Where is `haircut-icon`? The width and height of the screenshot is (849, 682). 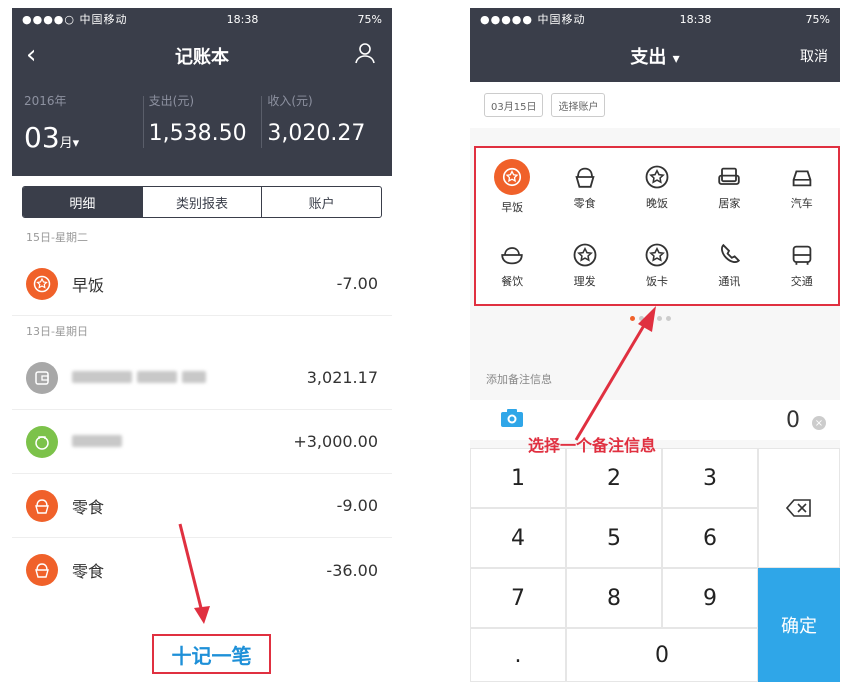
haircut-icon is located at coordinates (584, 255).